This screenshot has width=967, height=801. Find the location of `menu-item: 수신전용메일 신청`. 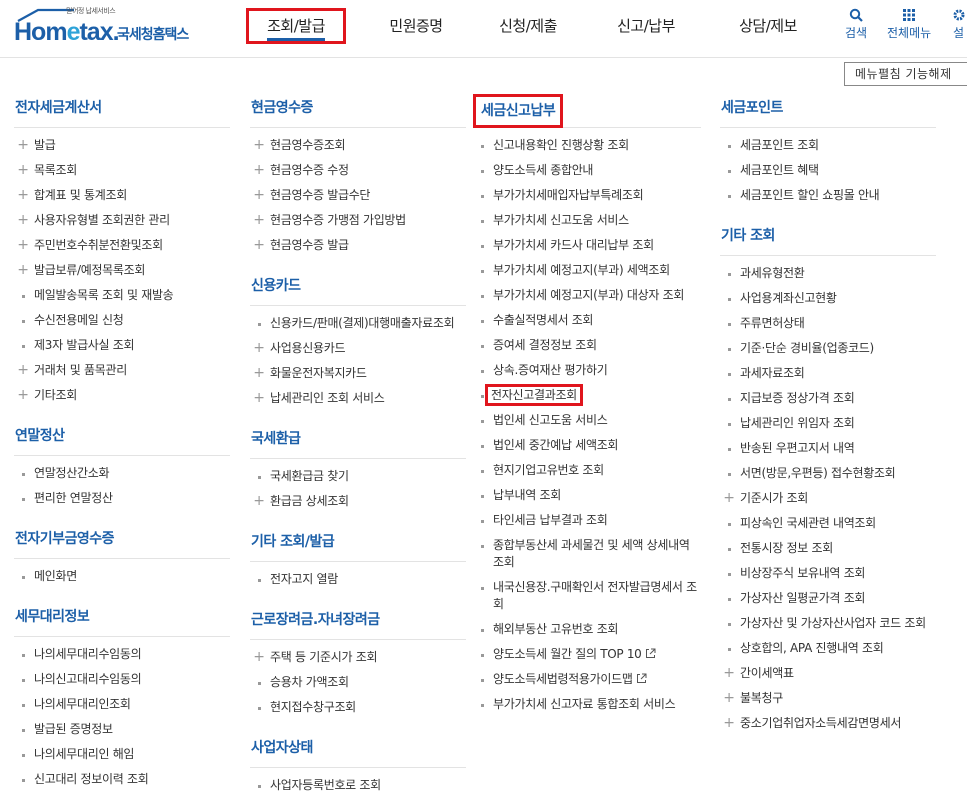

menu-item: 수신전용메일 신청 is located at coordinates (122, 320).